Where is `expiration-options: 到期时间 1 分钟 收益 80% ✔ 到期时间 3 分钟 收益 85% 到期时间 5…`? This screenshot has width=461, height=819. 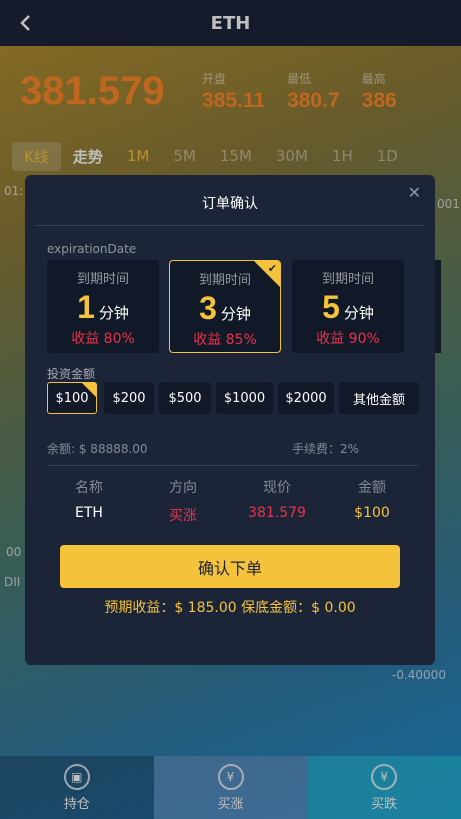
expiration-options: 到期时间 1 分钟 收益 80% ✔ 到期时间 3 分钟 收益 85% 到期时间 5… is located at coordinates (244, 307).